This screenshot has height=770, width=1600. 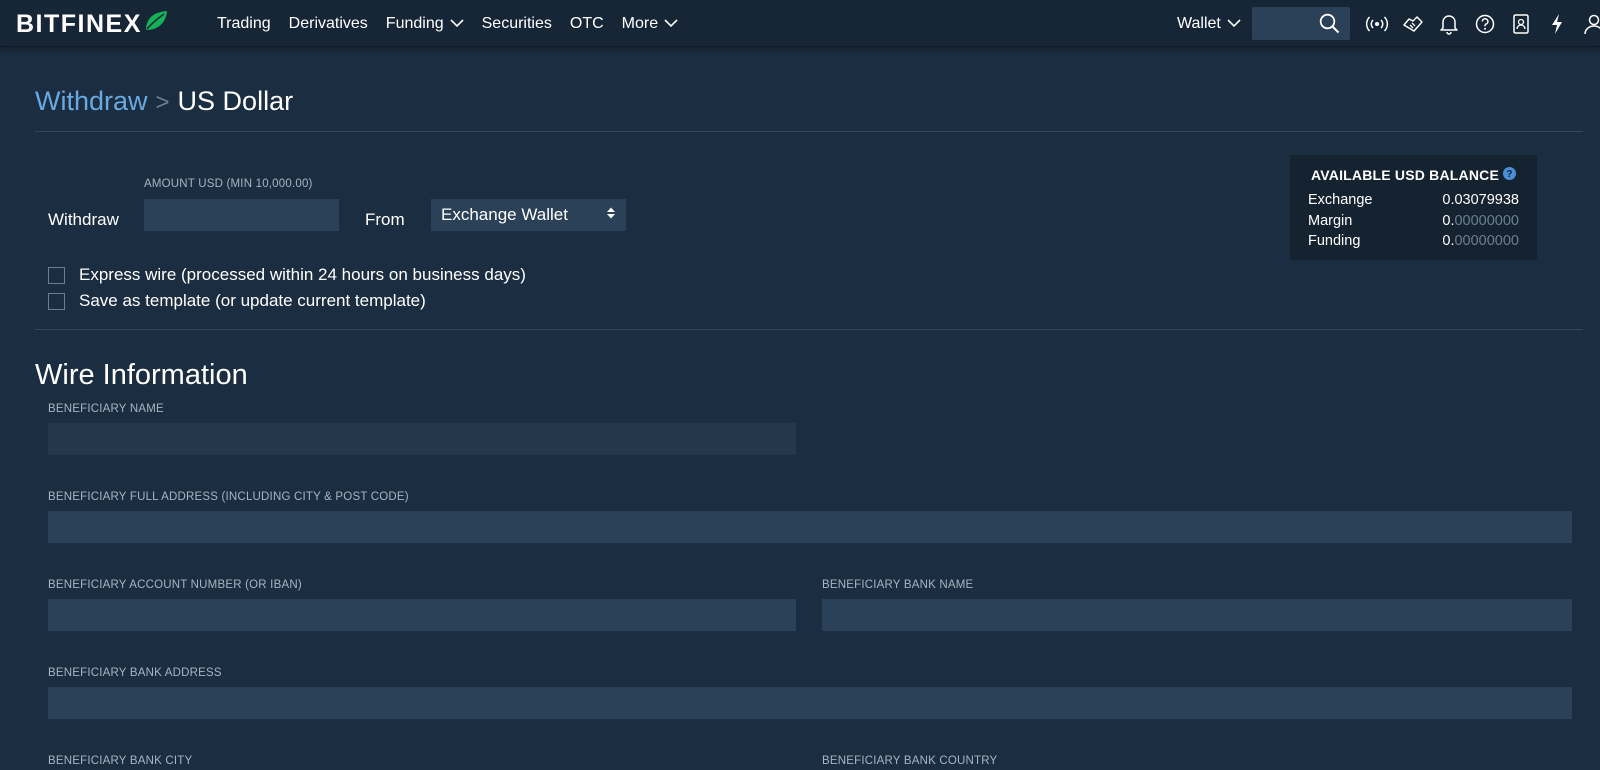 I want to click on balance-row-margin: Margin 0.00000000, so click(x=1413, y=221).